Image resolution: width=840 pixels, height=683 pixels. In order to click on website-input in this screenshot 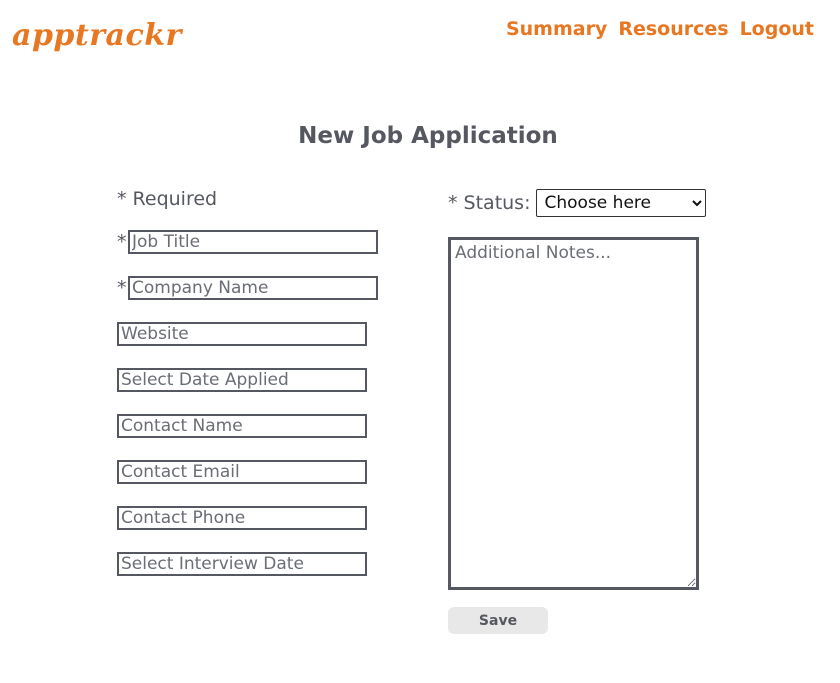, I will do `click(242, 334)`.